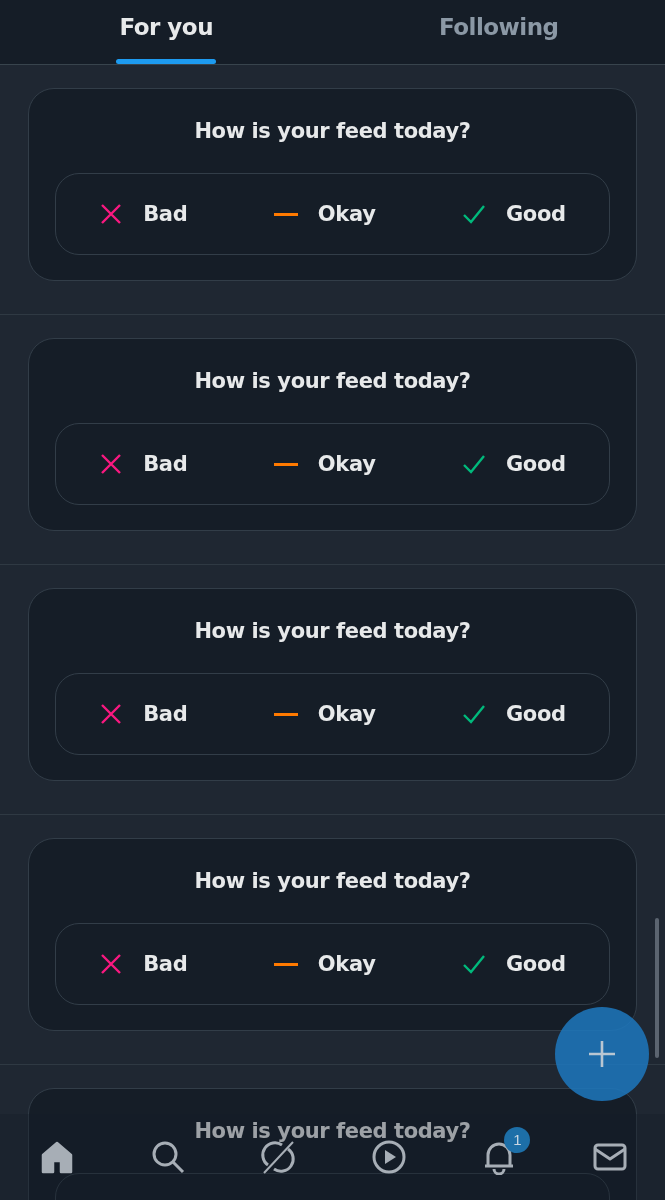  Describe the element at coordinates (166, 32) in the screenshot. I see `feed-tab: For you` at that location.